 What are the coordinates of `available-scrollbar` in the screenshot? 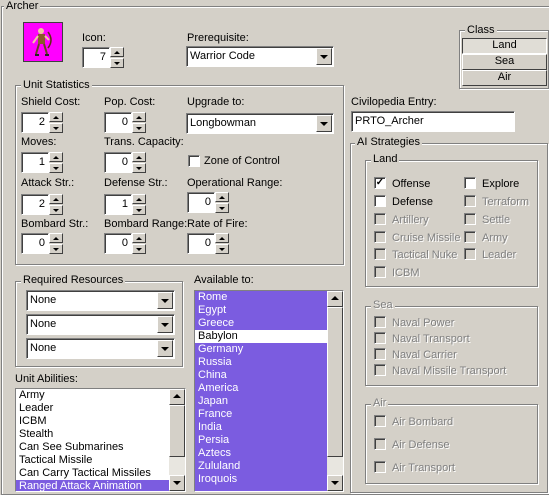 It's located at (335, 391).